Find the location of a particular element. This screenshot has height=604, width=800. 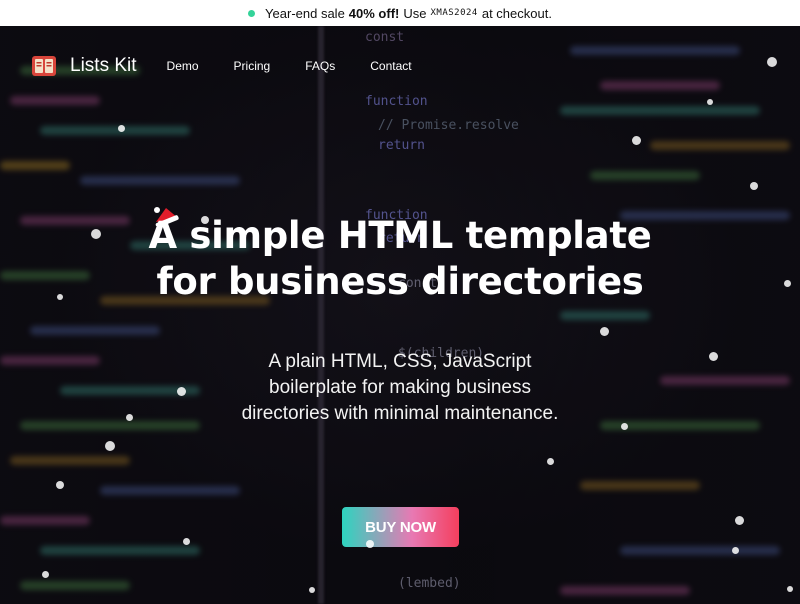

headline-line-2: for business directories is located at coordinates (400, 281).